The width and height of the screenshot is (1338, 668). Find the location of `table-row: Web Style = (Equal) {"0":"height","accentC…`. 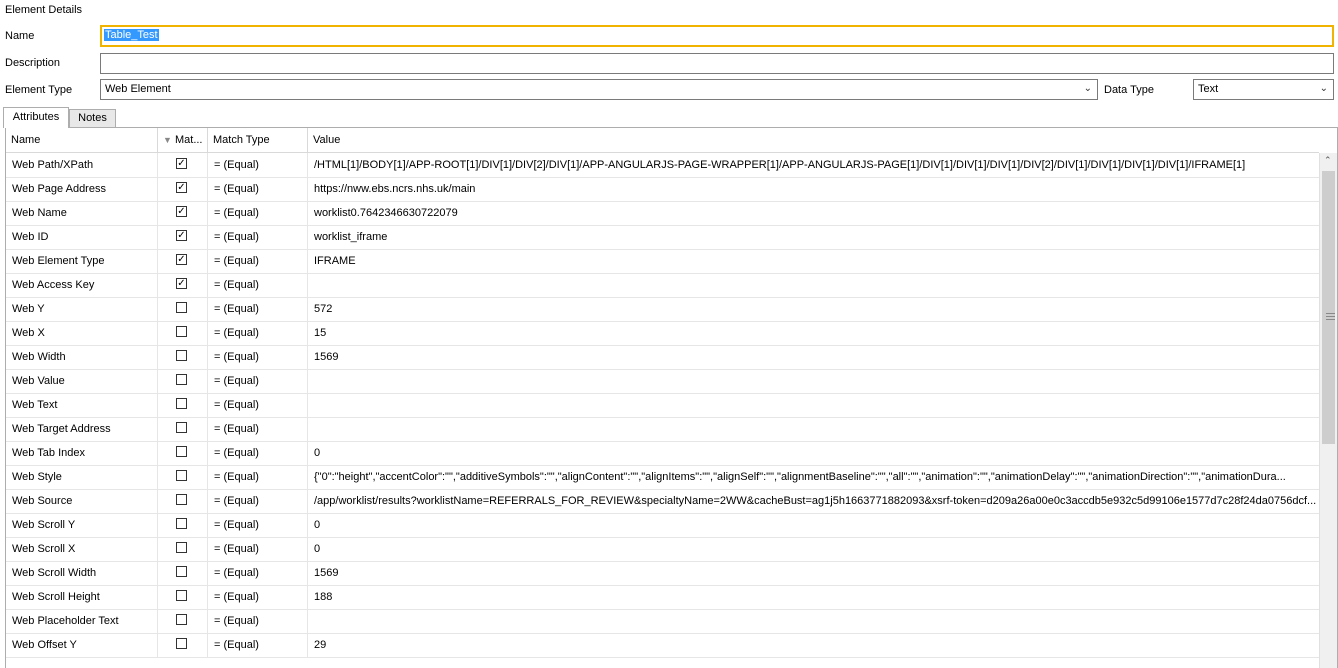

table-row: Web Style = (Equal) {"0":"height","accentC… is located at coordinates (662, 477).